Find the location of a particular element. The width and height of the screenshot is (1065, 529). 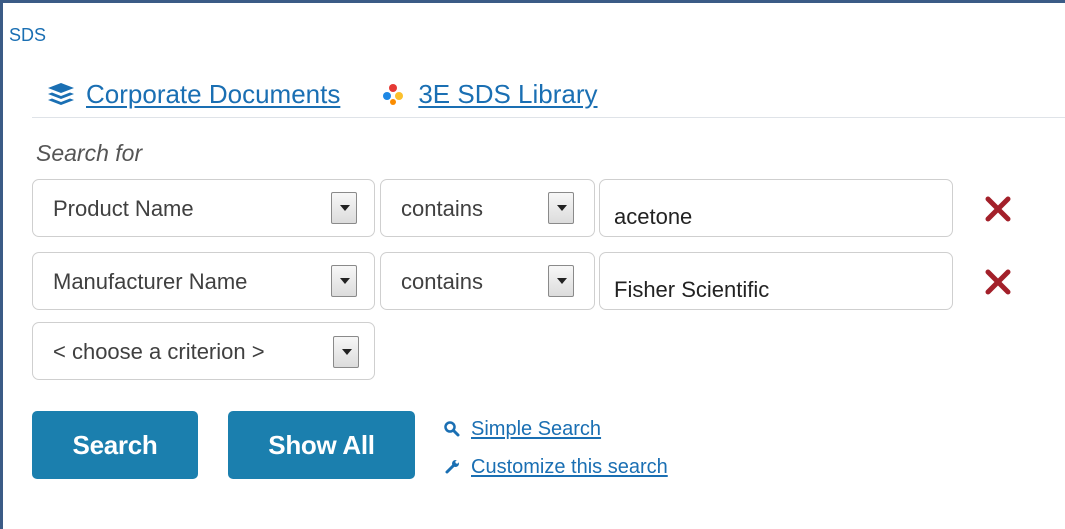

choose-criterion-select: < choose a criterion > is located at coordinates (203, 351).